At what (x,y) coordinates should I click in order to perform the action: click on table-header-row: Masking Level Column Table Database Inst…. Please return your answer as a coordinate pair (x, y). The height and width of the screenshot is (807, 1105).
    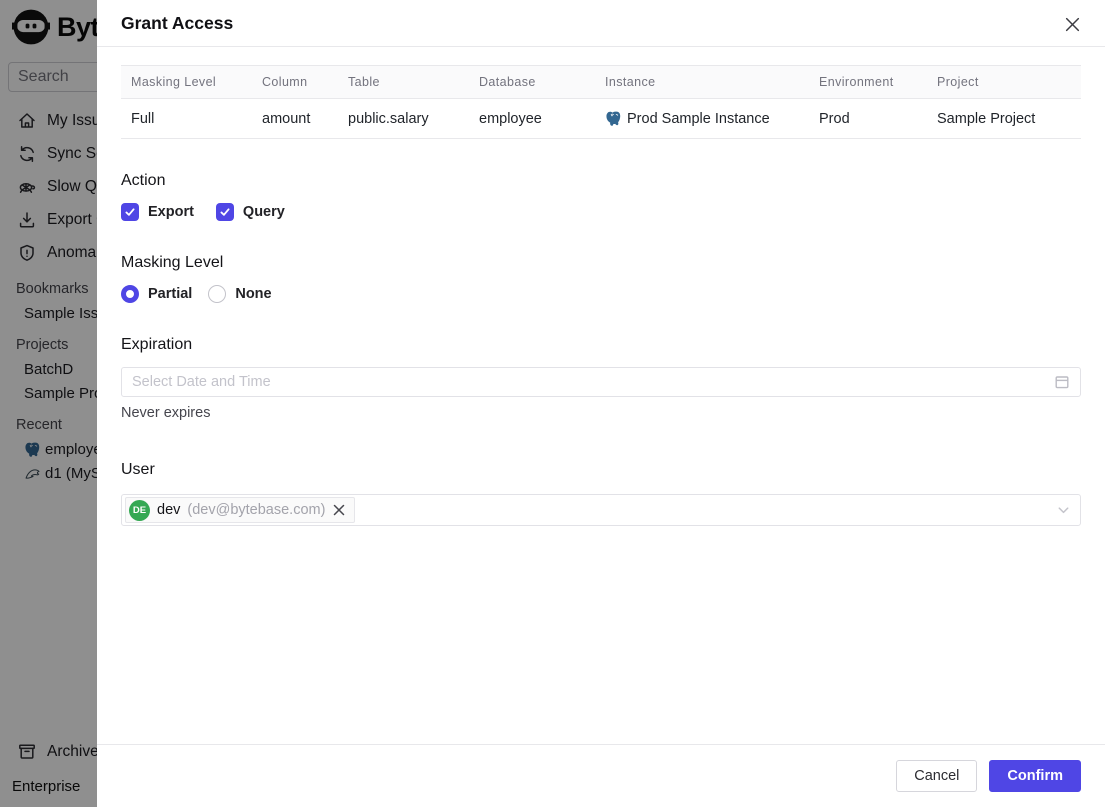
    Looking at the image, I should click on (601, 82).